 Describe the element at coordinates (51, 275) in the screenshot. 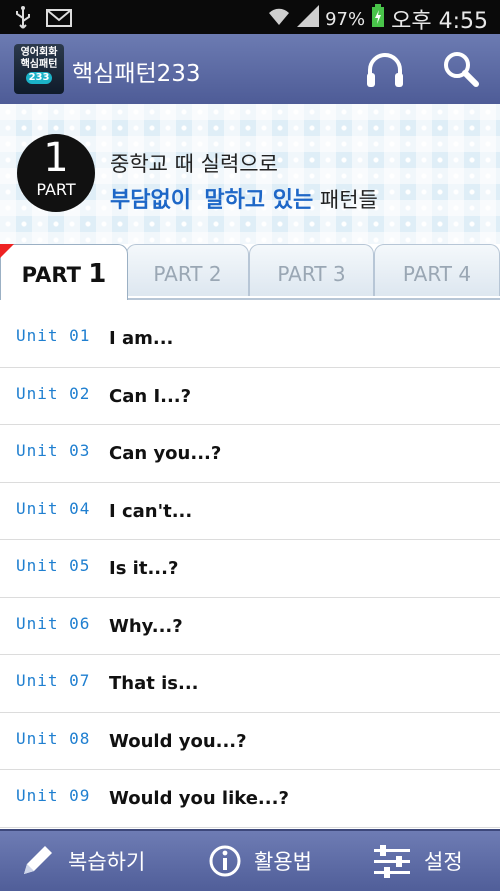

I see `tab-part-1-label: PART` at that location.